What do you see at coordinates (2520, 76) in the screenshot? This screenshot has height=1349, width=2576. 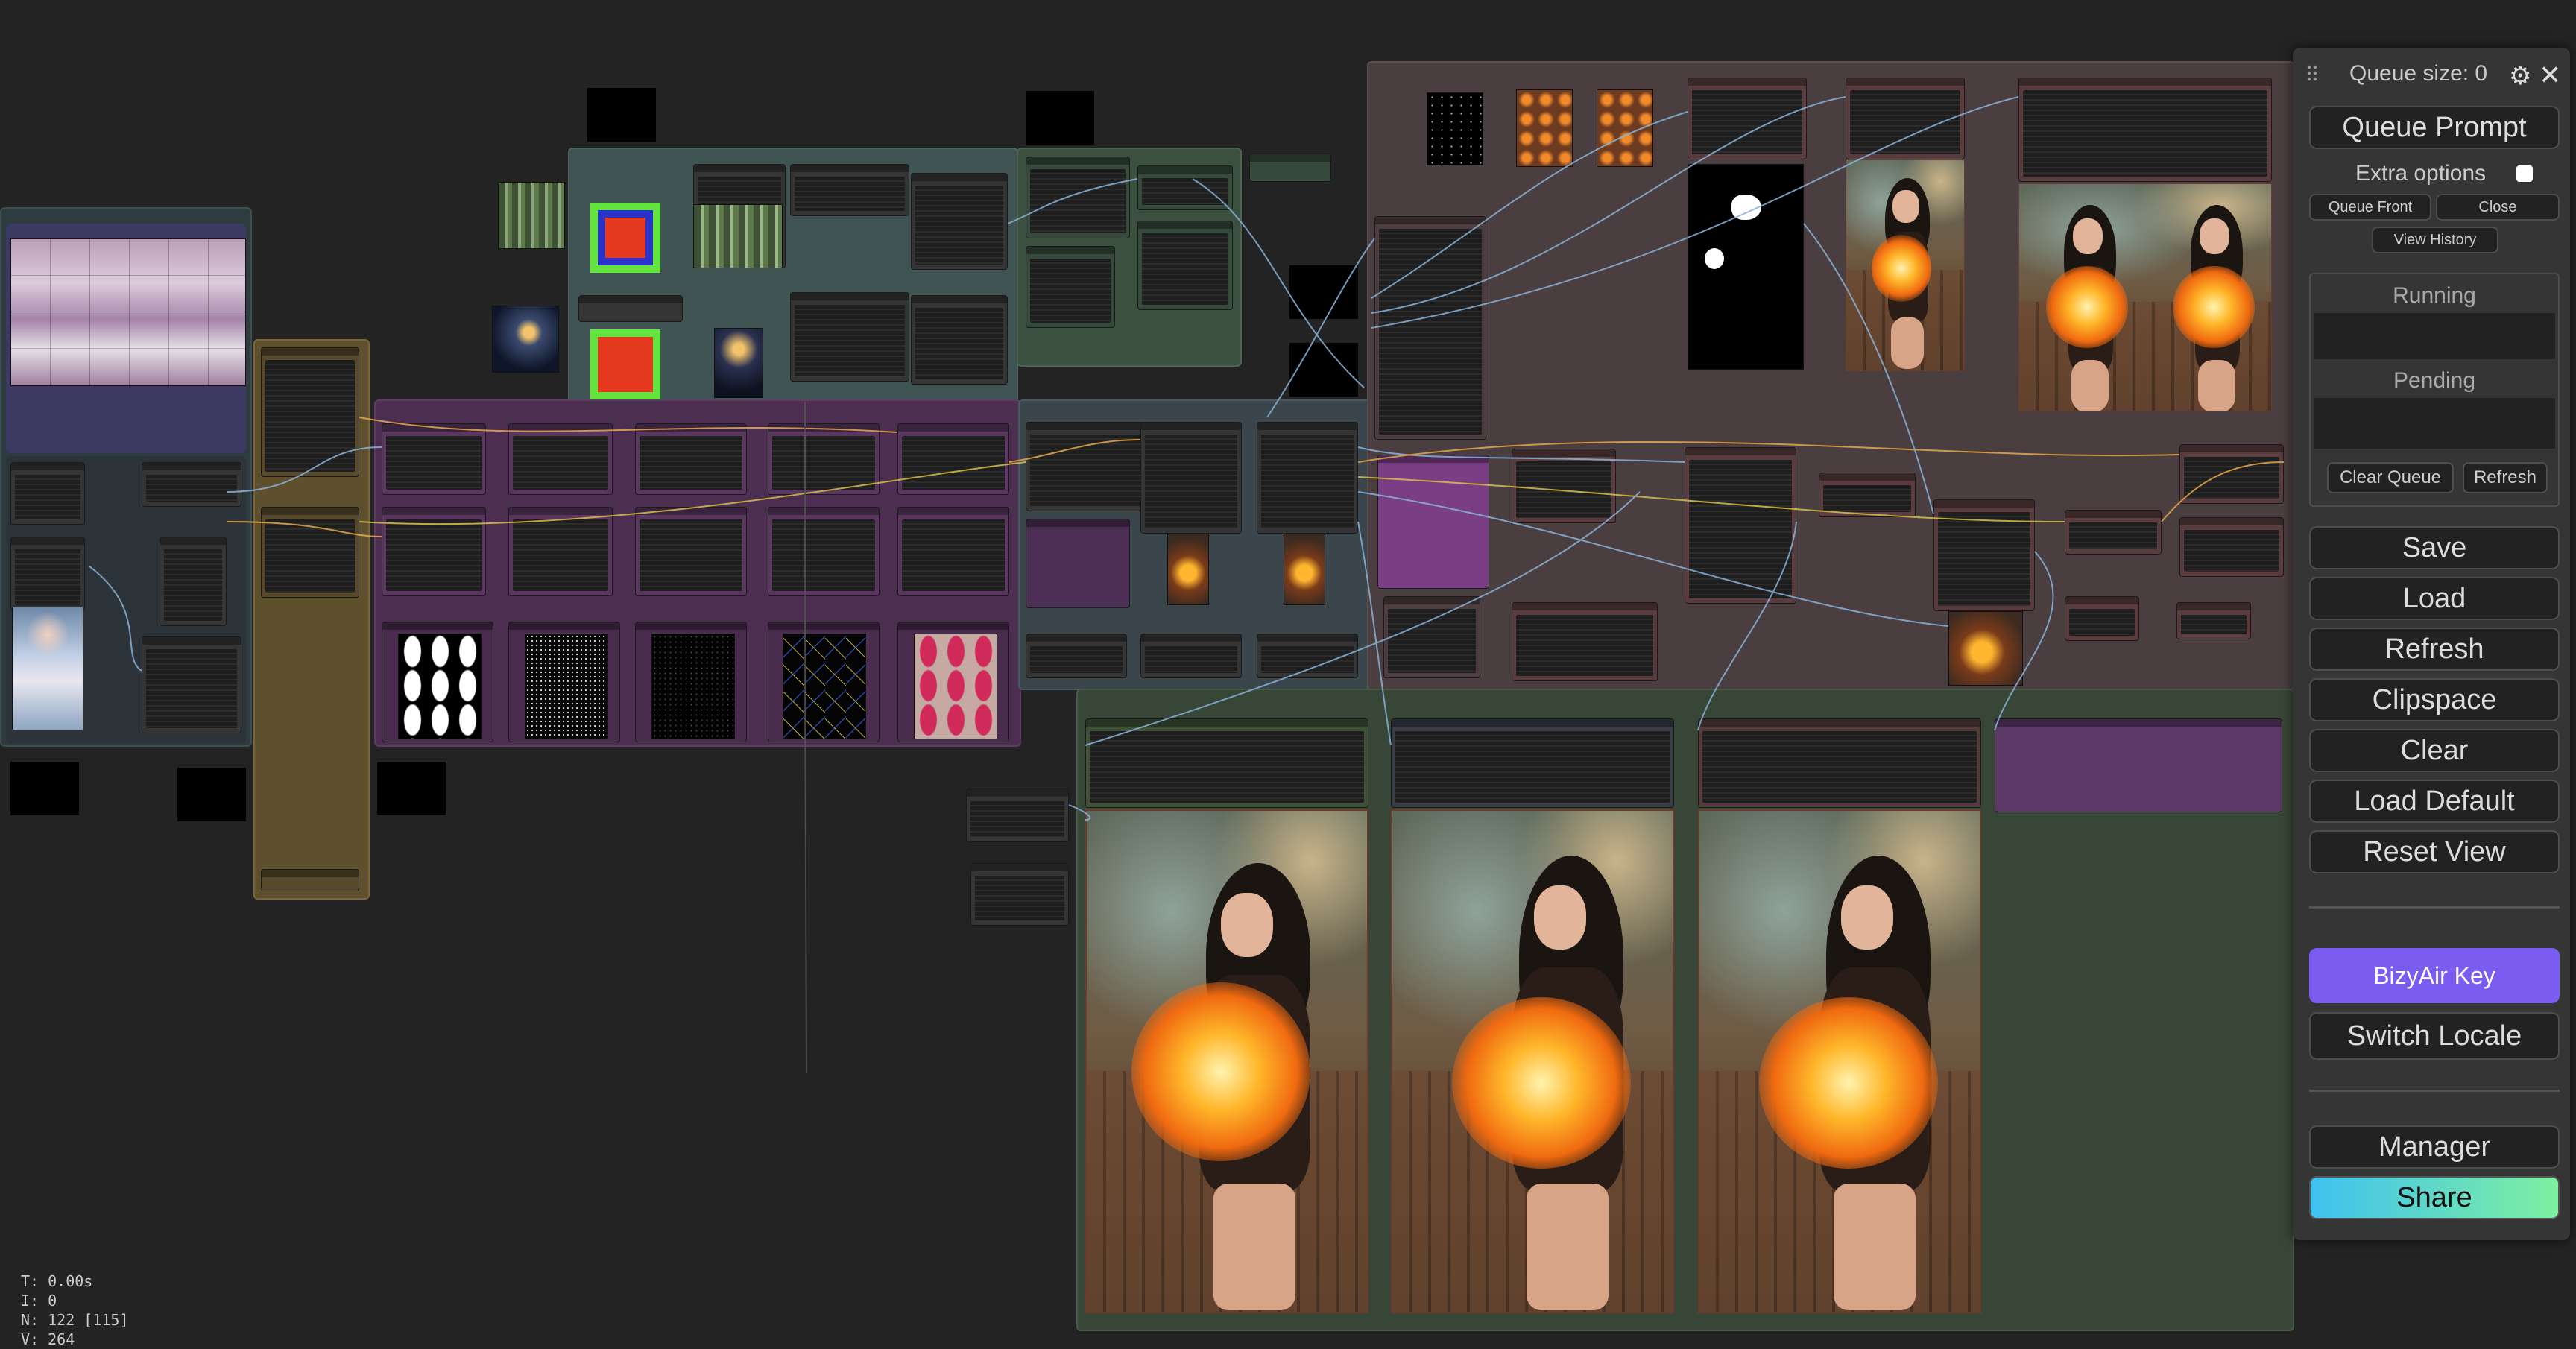 I see `gear-icon: ⚙` at bounding box center [2520, 76].